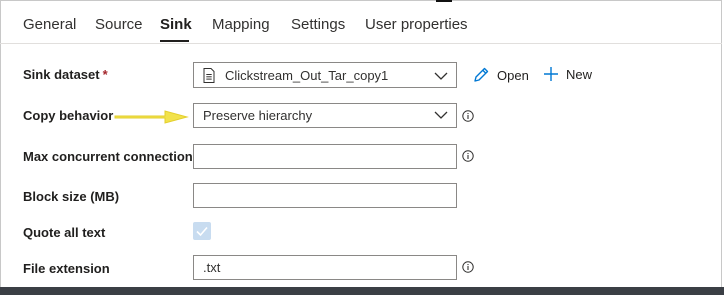 This screenshot has height=295, width=724. What do you see at coordinates (119, 24) in the screenshot?
I see `tab-source: Source` at bounding box center [119, 24].